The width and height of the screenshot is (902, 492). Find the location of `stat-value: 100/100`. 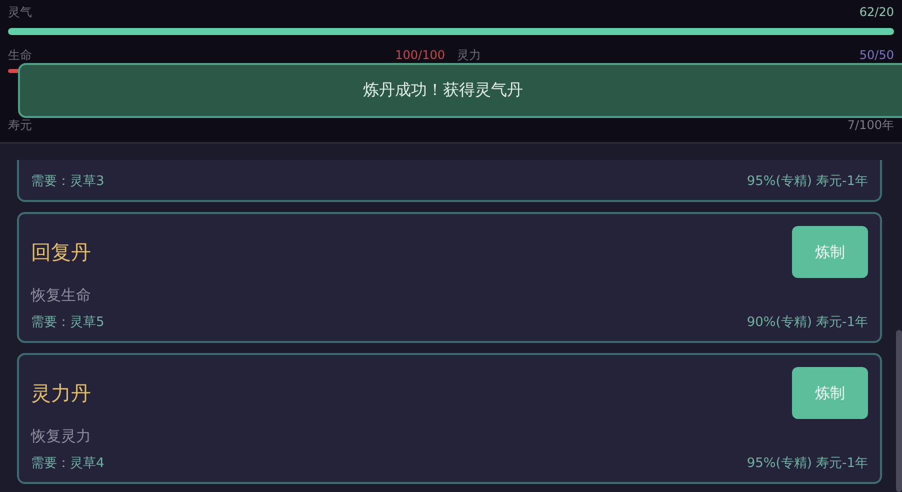

stat-value: 100/100 is located at coordinates (420, 55).